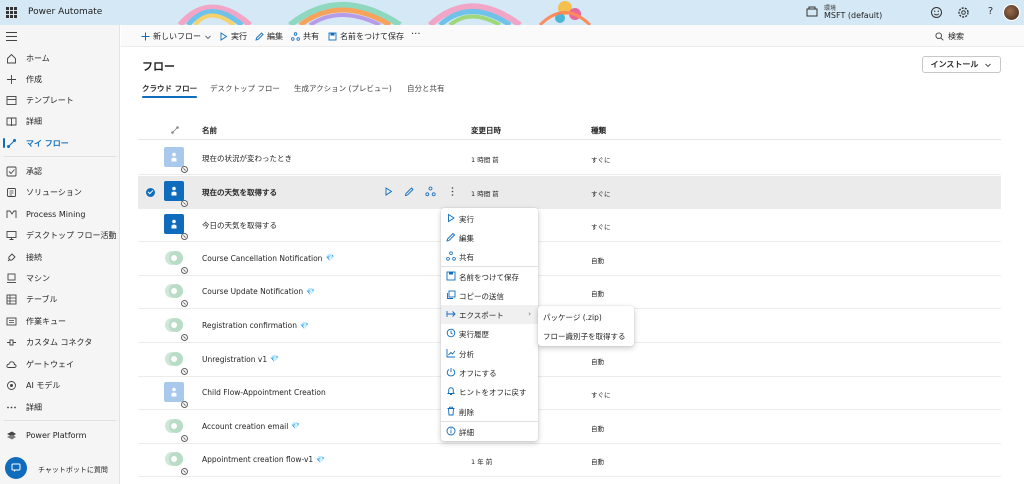 Image resolution: width=1024 pixels, height=484 pixels. What do you see at coordinates (239, 225) in the screenshot?
I see `flow-name: 今日の天気を取得する` at bounding box center [239, 225].